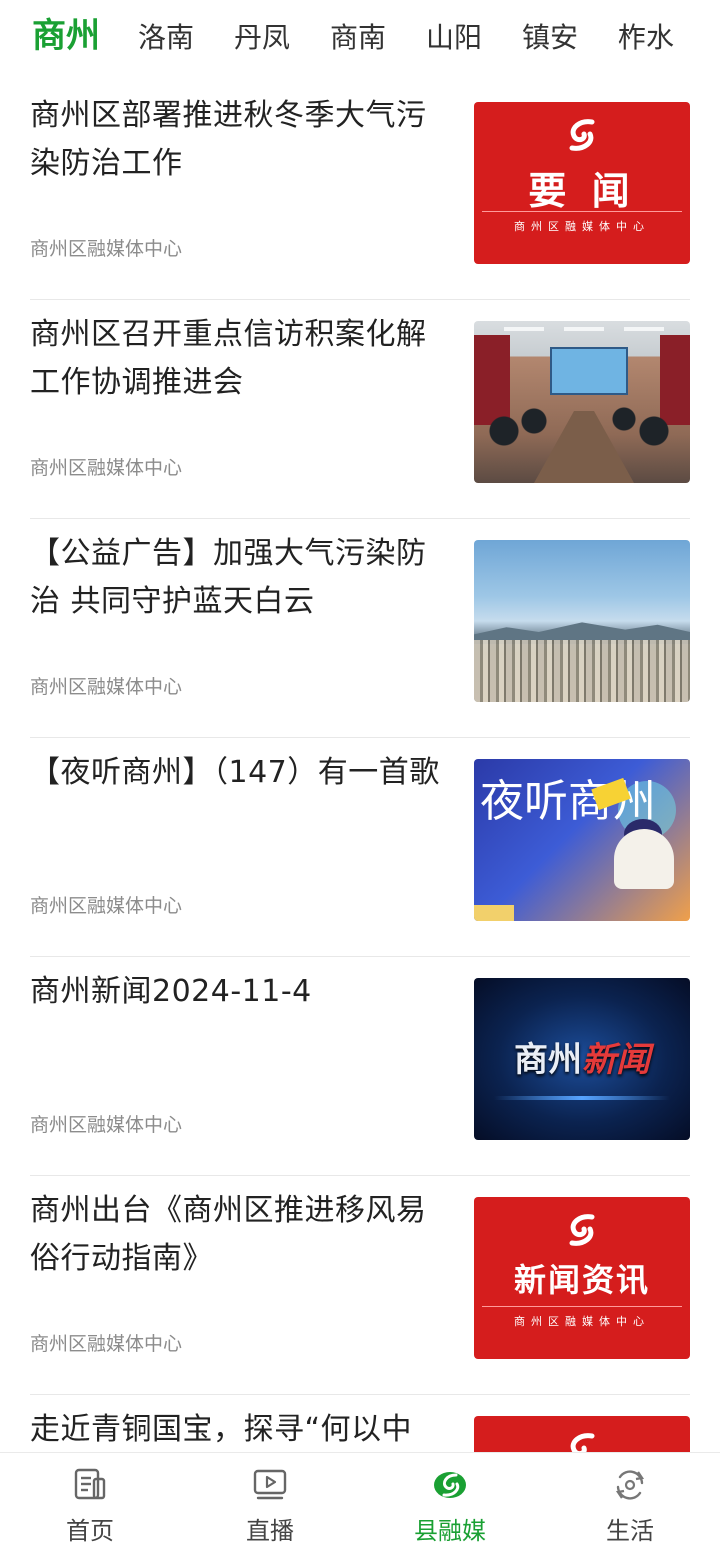 This screenshot has width=720, height=1552. Describe the element at coordinates (270, 1502) in the screenshot. I see `nav-live: 直播` at that location.